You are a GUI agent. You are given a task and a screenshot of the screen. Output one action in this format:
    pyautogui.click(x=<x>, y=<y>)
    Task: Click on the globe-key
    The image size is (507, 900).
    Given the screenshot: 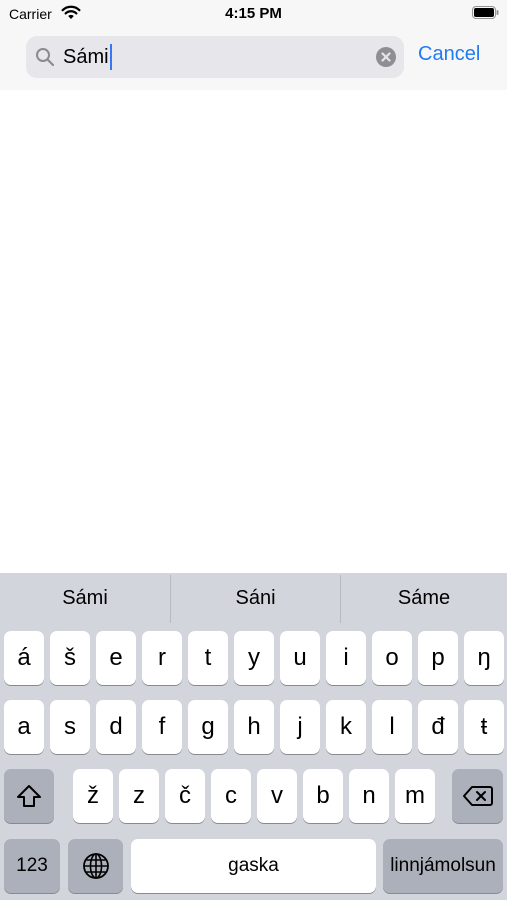 What is the action you would take?
    pyautogui.click(x=95, y=866)
    